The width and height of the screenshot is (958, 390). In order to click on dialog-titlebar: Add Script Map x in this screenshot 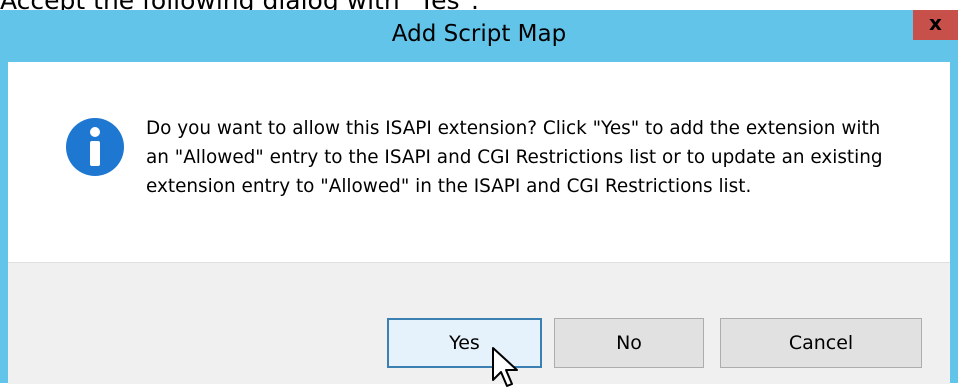, I will do `click(479, 36)`.